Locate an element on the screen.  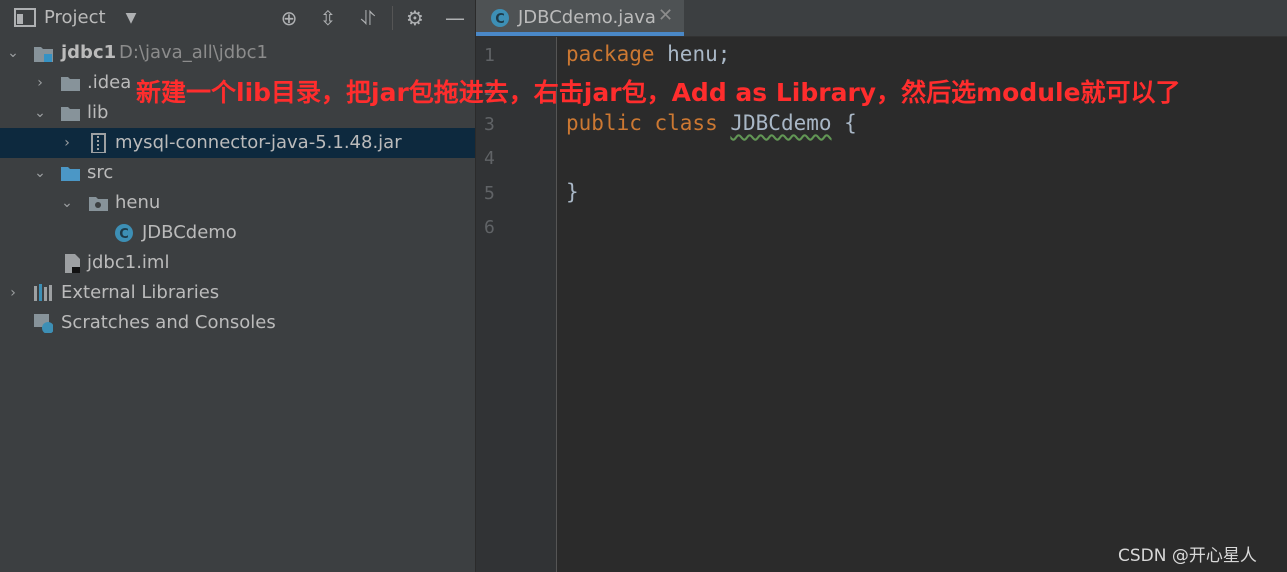
tree-item-mysql-connector-jar: › mysql-connector-java-5.1.48.jar is located at coordinates (237, 143).